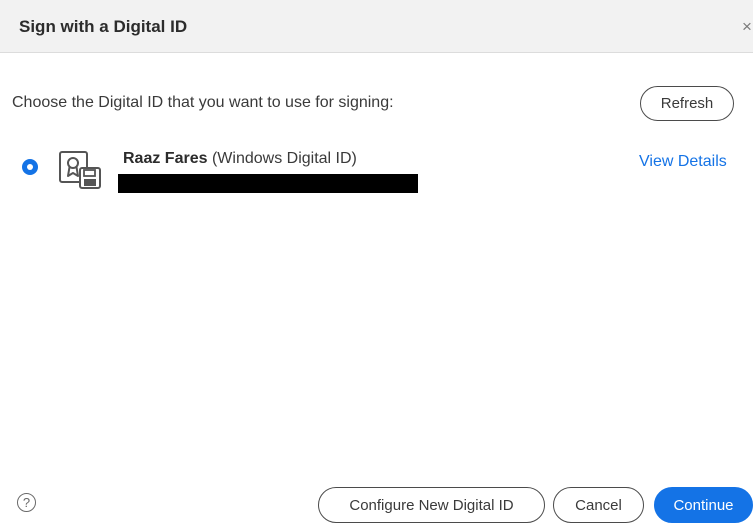 This screenshot has height=525, width=753. Describe the element at coordinates (747, 26) in the screenshot. I see `close-icon: ×` at that location.